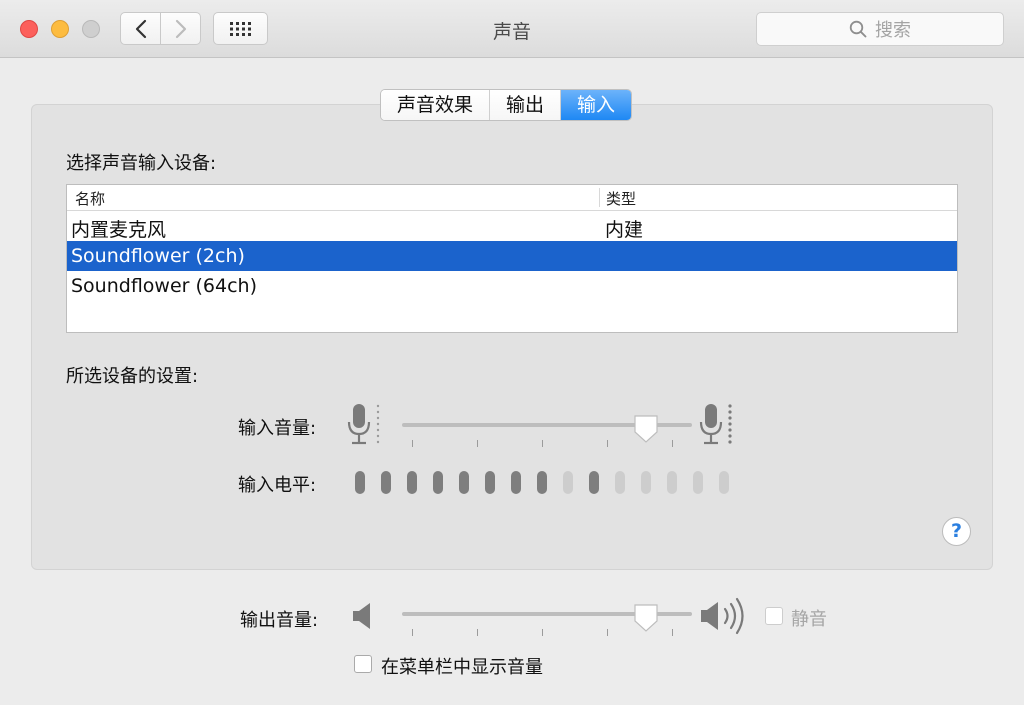 The width and height of the screenshot is (1024, 705). Describe the element at coordinates (512, 286) in the screenshot. I see `table-row: Soundflower (64ch)` at that location.